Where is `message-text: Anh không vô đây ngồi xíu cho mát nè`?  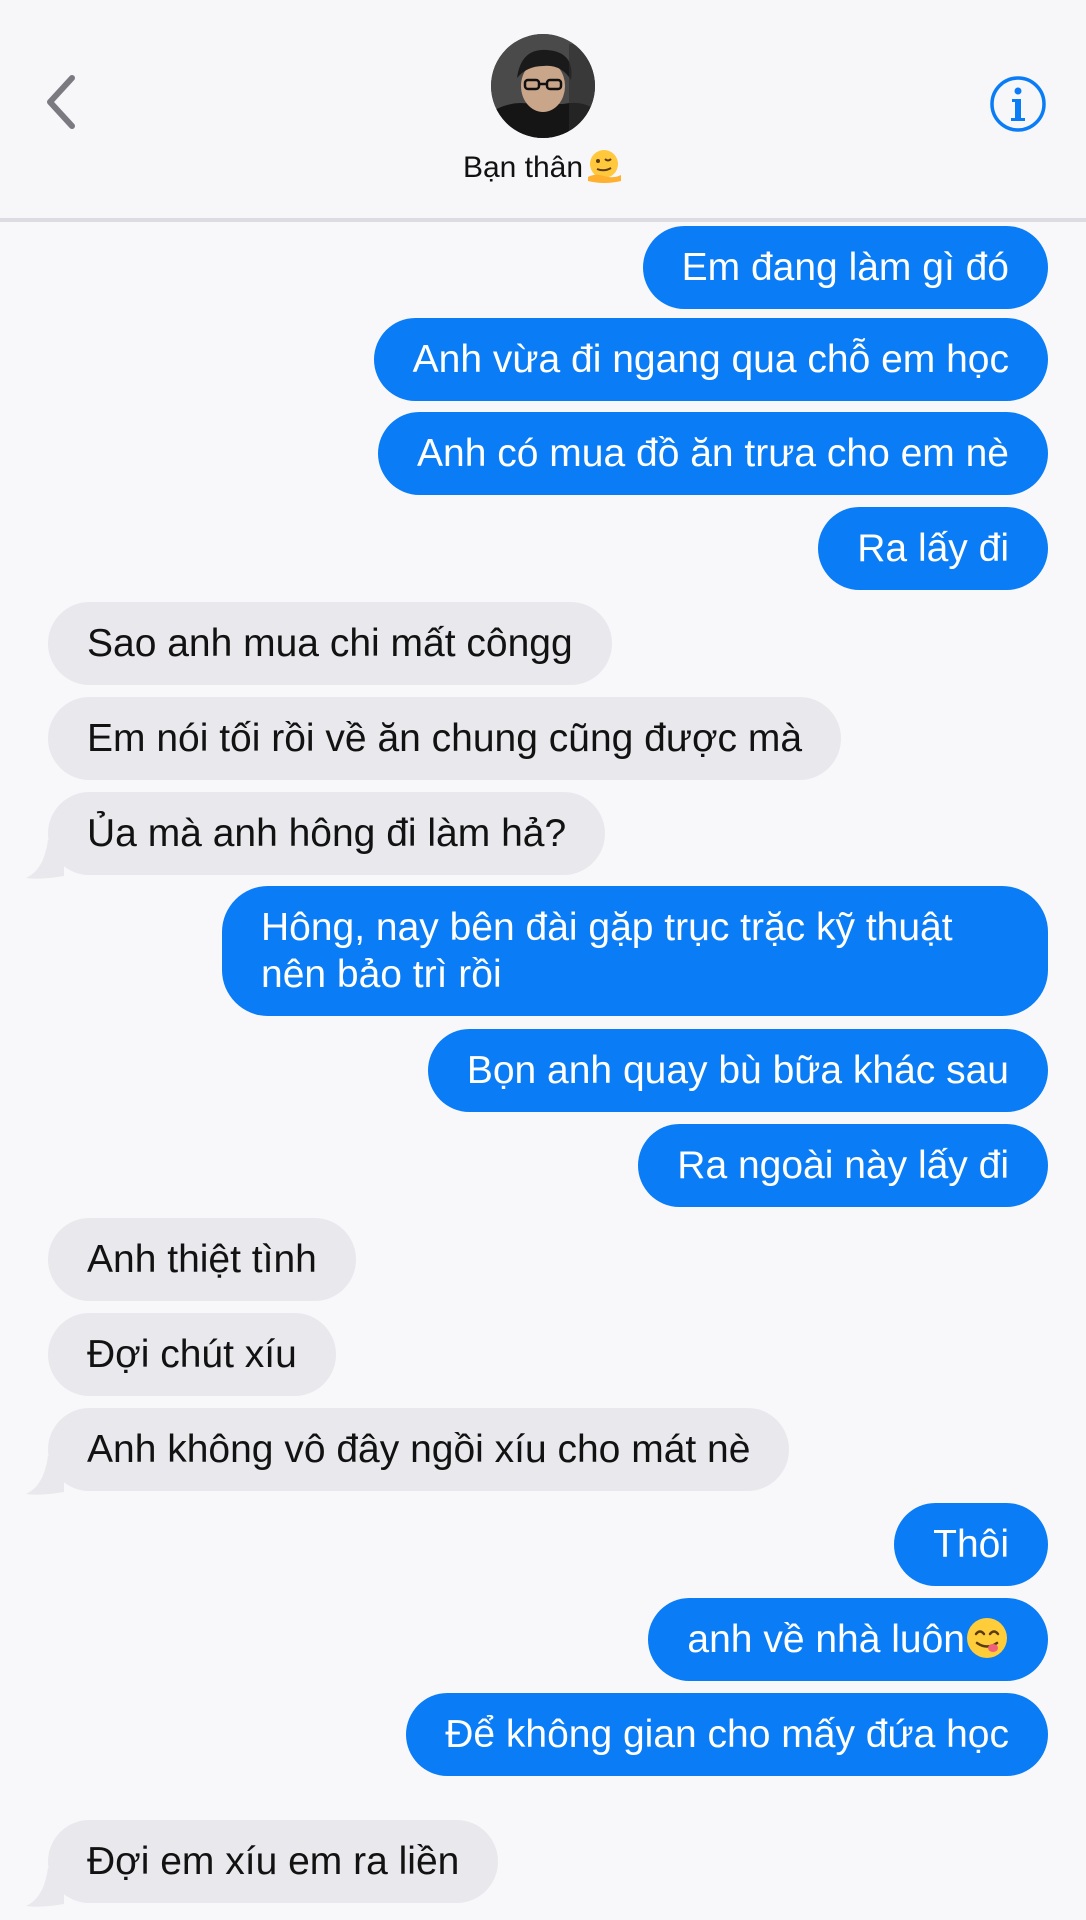 message-text: Anh không vô đây ngồi xíu cho mát nè is located at coordinates (419, 1449).